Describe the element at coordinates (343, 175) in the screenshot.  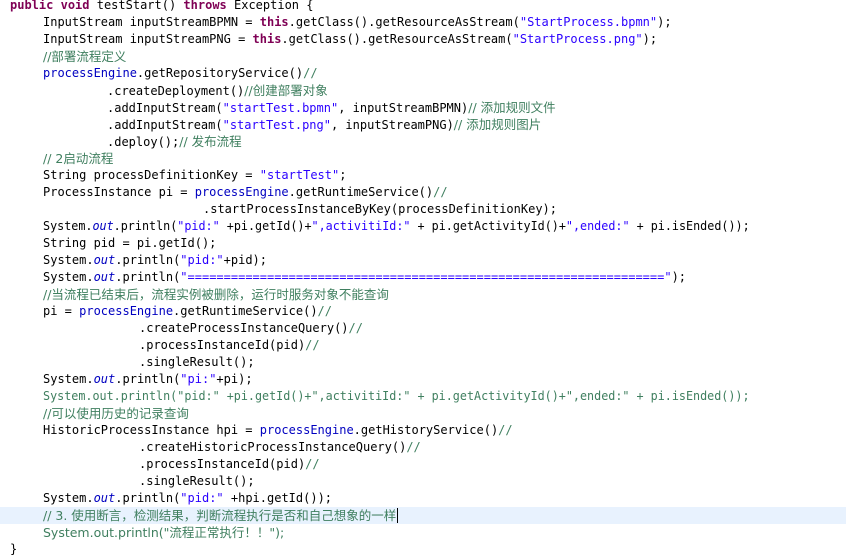
I see `code-text: ;` at that location.